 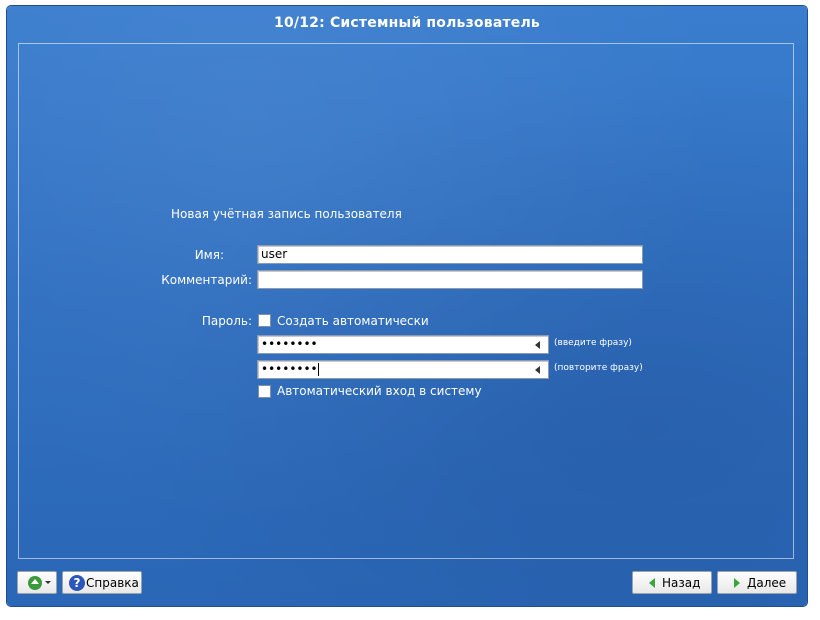 What do you see at coordinates (206, 280) in the screenshot?
I see `comment-label: Комментарий:` at bounding box center [206, 280].